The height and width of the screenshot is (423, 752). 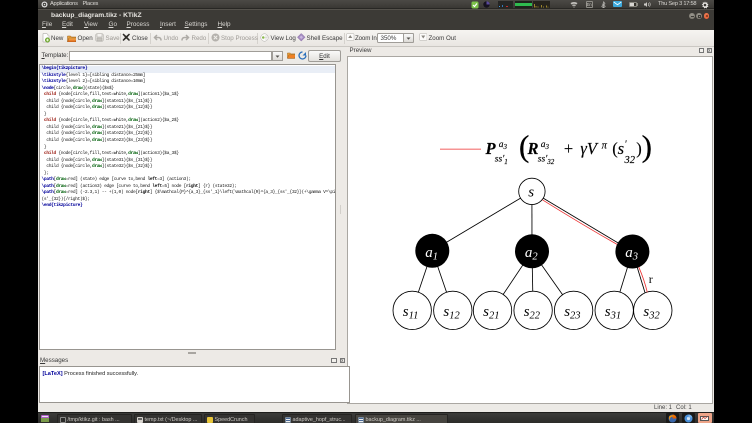 I want to click on svg-text: R, so click(x=533, y=148).